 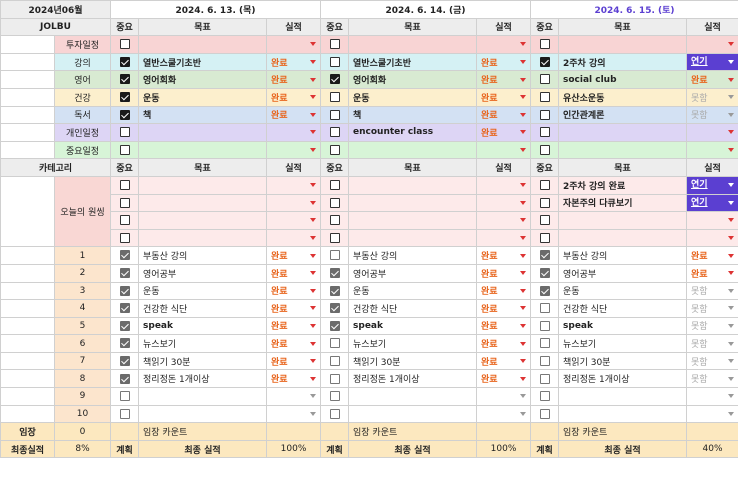 What do you see at coordinates (413, 62) in the screenshot?
I see `goal-cell: 열반스쿨기초반` at bounding box center [413, 62].